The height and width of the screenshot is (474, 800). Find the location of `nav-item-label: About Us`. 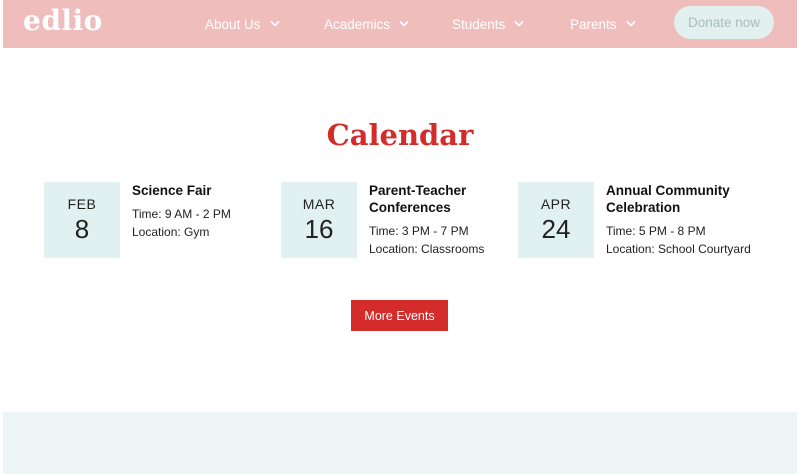

nav-item-label: About Us is located at coordinates (233, 24).